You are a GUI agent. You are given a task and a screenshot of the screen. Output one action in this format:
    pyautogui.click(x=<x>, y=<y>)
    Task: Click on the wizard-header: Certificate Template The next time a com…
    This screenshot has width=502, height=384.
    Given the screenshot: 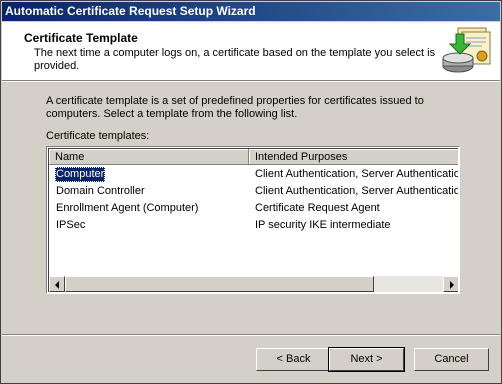 What is the action you would take?
    pyautogui.click(x=251, y=51)
    